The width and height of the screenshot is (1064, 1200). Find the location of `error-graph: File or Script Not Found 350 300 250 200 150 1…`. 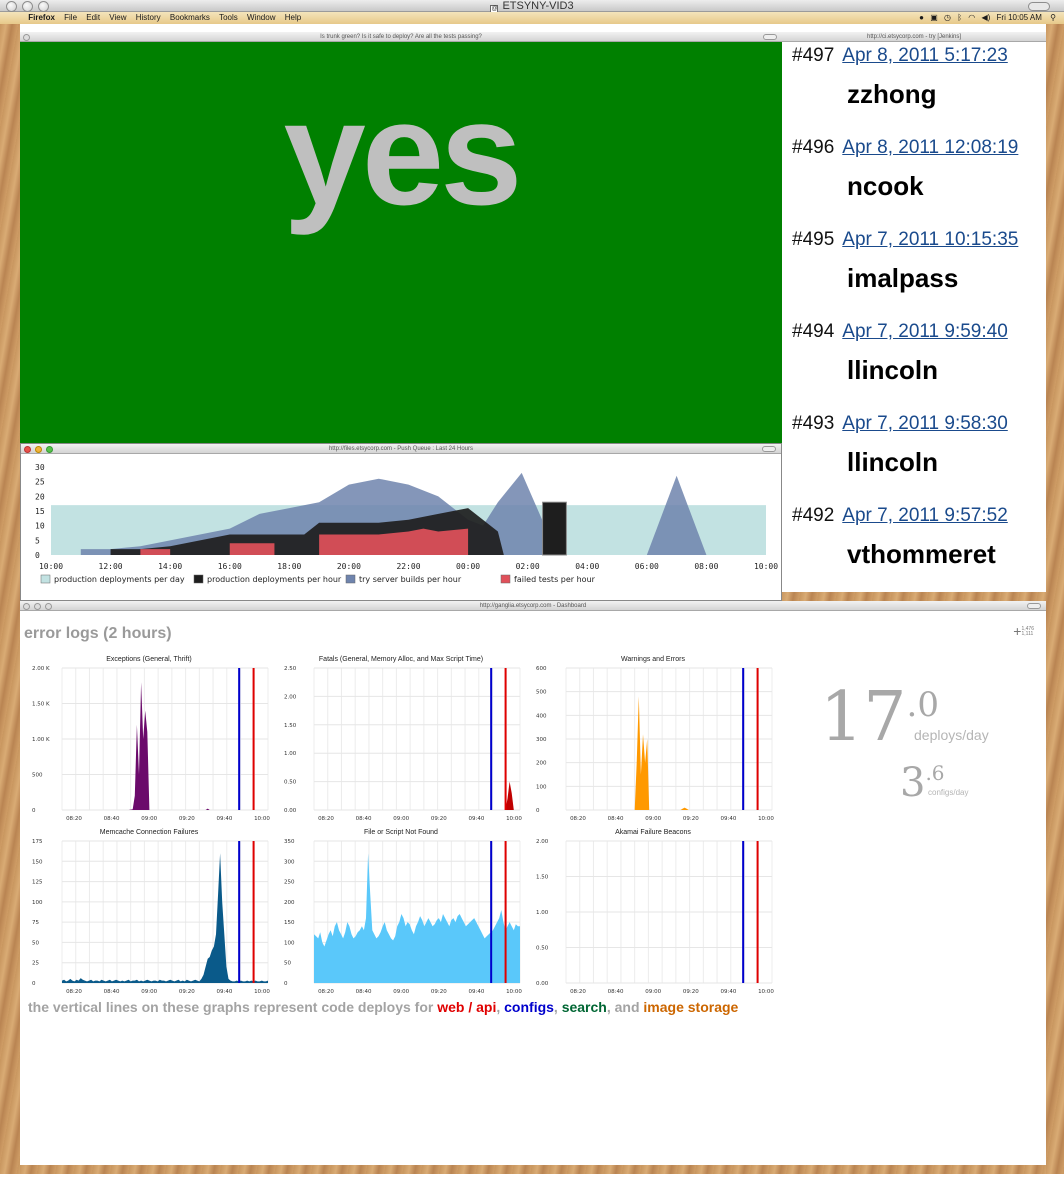

error-graph: File or Script Not Found 350 300 250 200 150 1… is located at coordinates (401, 914).